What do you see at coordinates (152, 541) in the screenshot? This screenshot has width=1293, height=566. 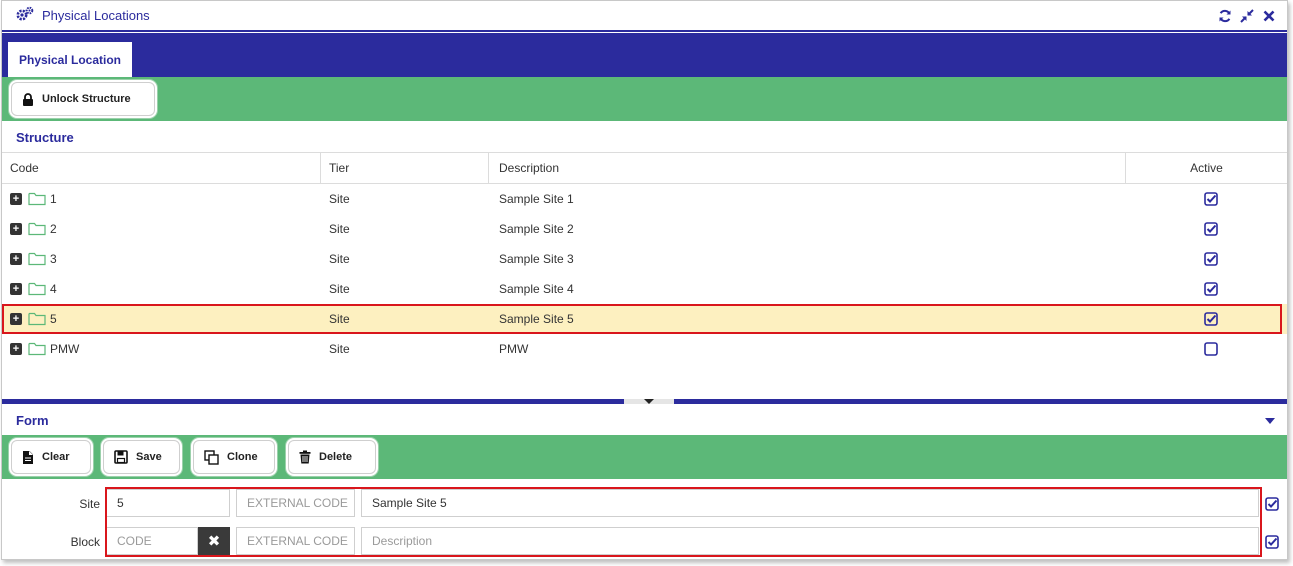 I see `block-code-input` at bounding box center [152, 541].